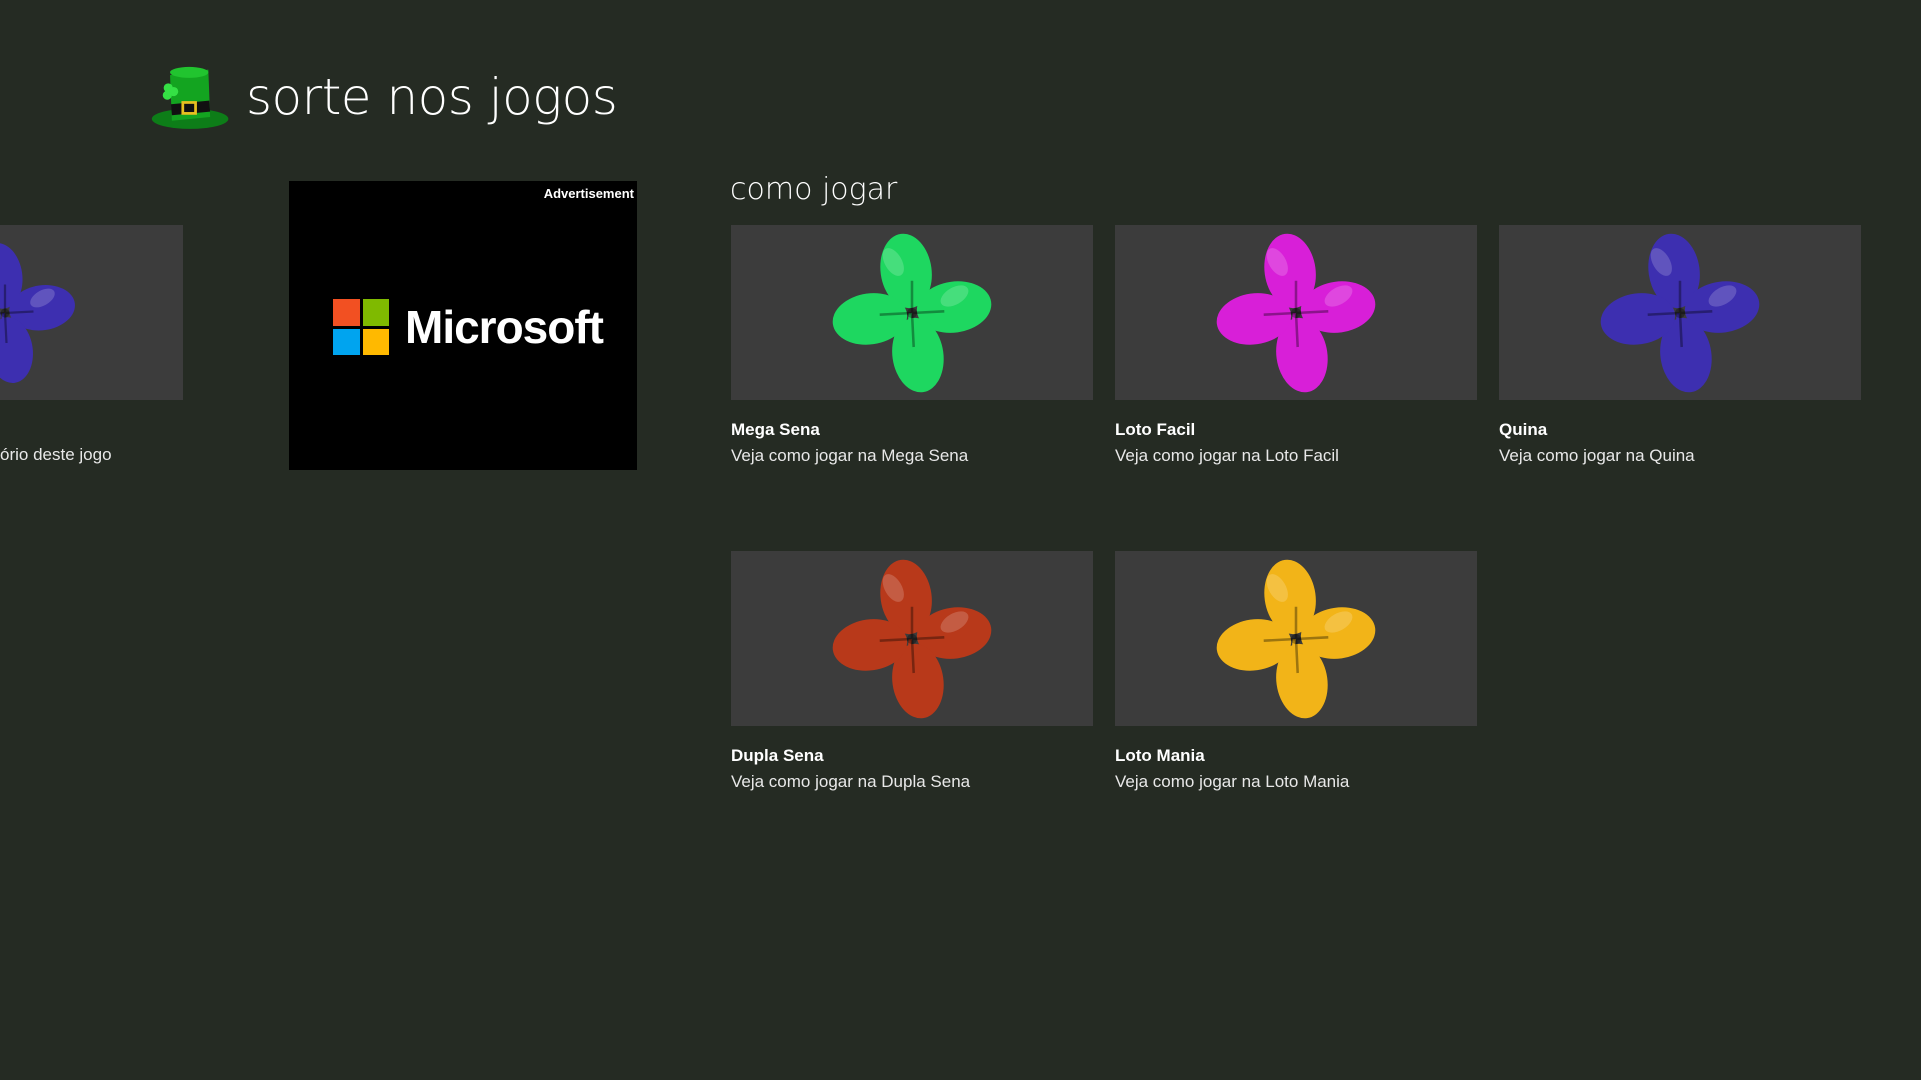 The image size is (1921, 1080). I want to click on app-title: sorte nos jogos, so click(432, 97).